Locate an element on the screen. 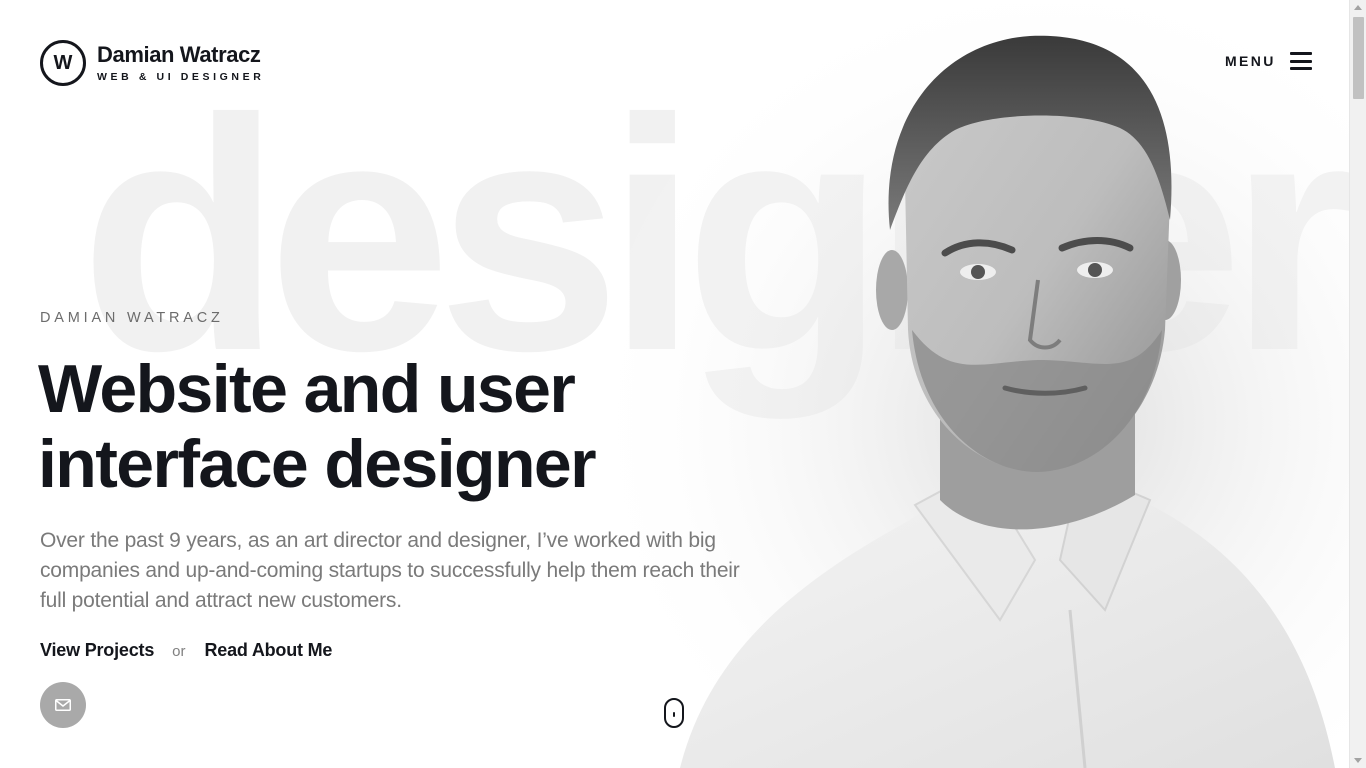 This screenshot has height=768, width=1366. contact-button is located at coordinates (63, 705).